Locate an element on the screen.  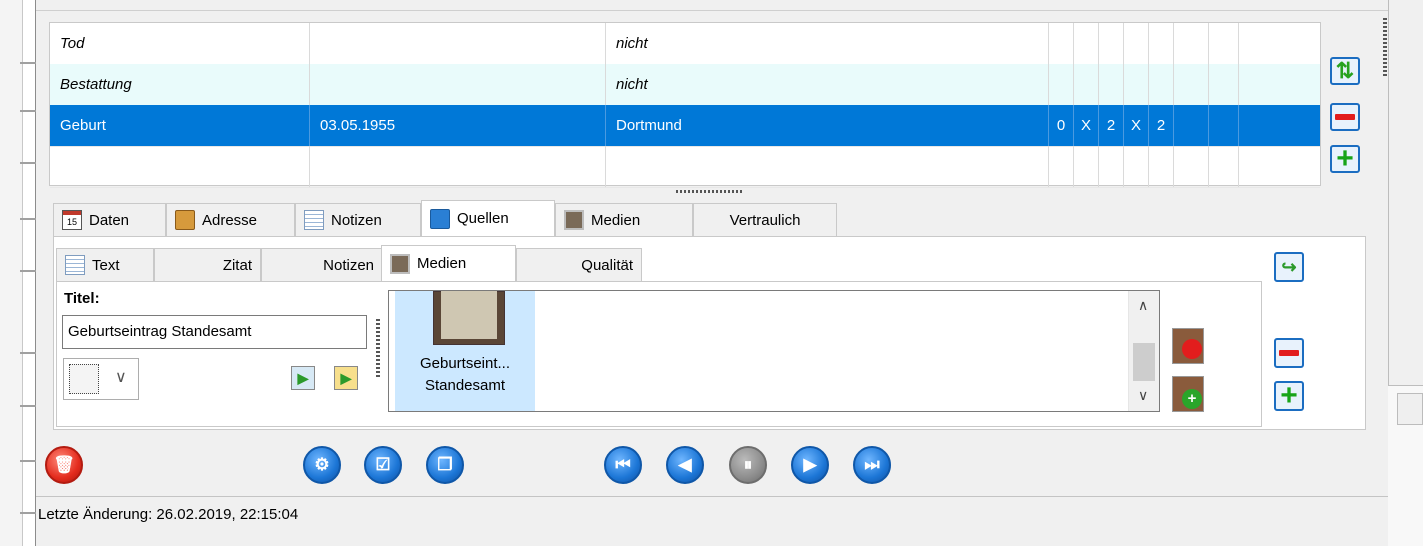
media-caption: Geburtseint... Standesamt is located at coordinates (465, 375).